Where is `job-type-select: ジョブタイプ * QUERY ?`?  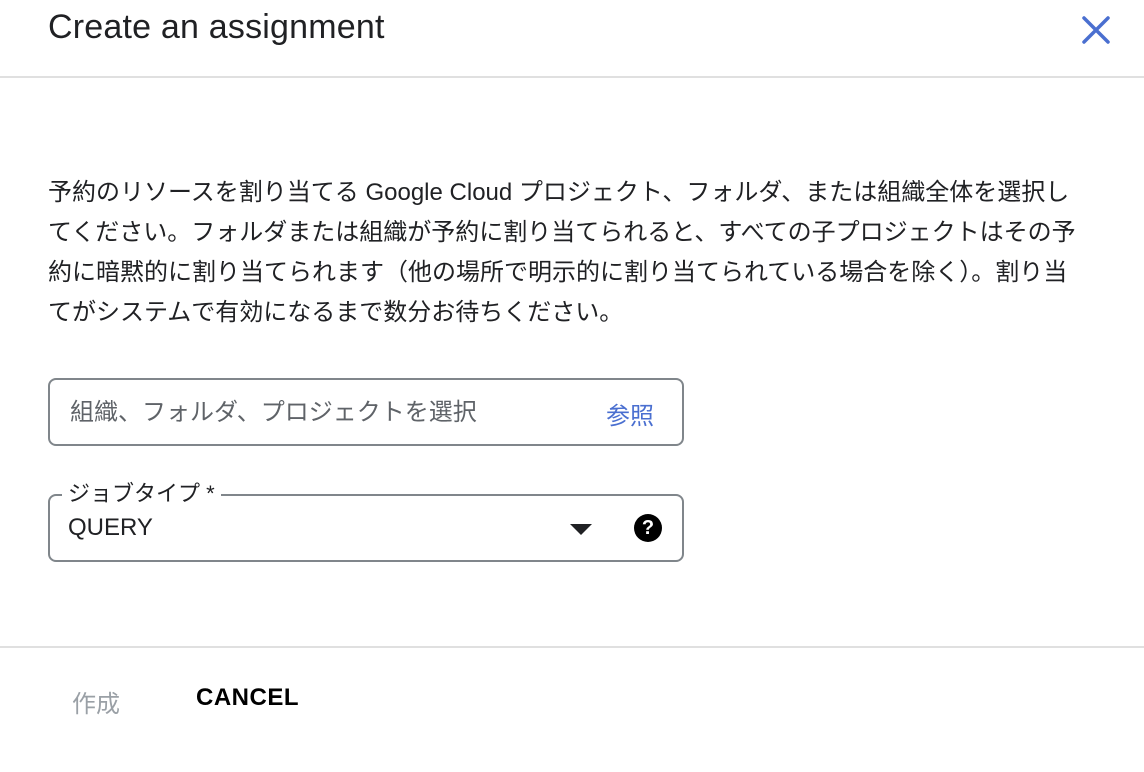
job-type-select: ジョブタイプ * QUERY ? is located at coordinates (366, 519).